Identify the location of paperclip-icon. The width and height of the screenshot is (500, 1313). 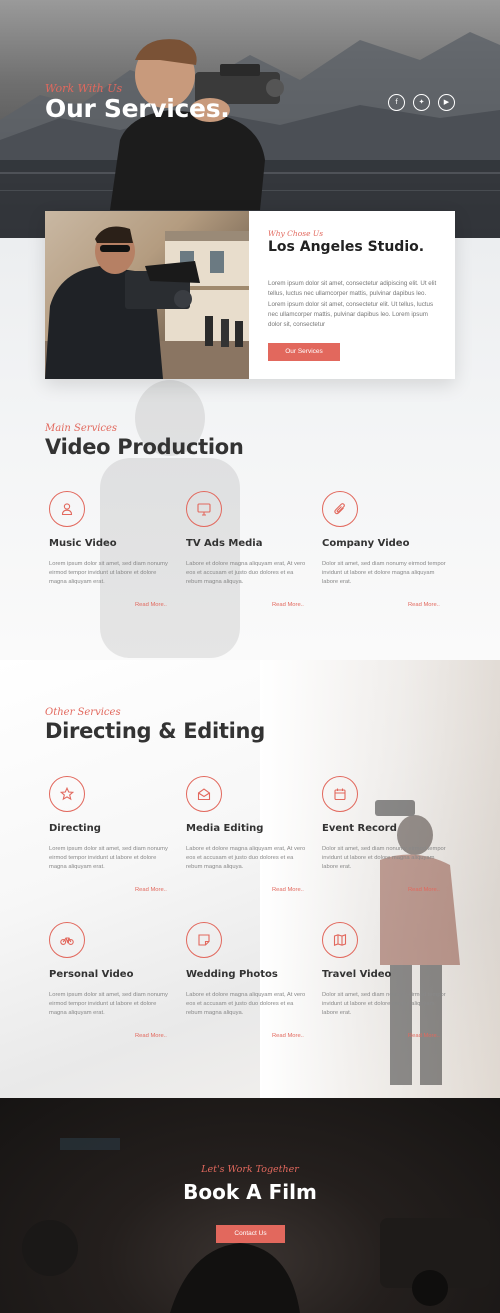
(340, 509).